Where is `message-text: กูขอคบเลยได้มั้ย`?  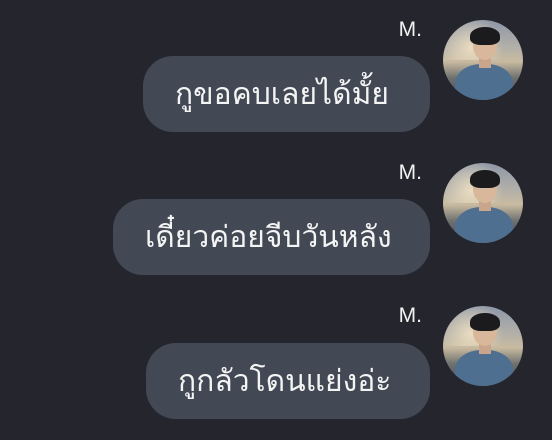 message-text: กูขอคบเลยได้มั้ย is located at coordinates (282, 94).